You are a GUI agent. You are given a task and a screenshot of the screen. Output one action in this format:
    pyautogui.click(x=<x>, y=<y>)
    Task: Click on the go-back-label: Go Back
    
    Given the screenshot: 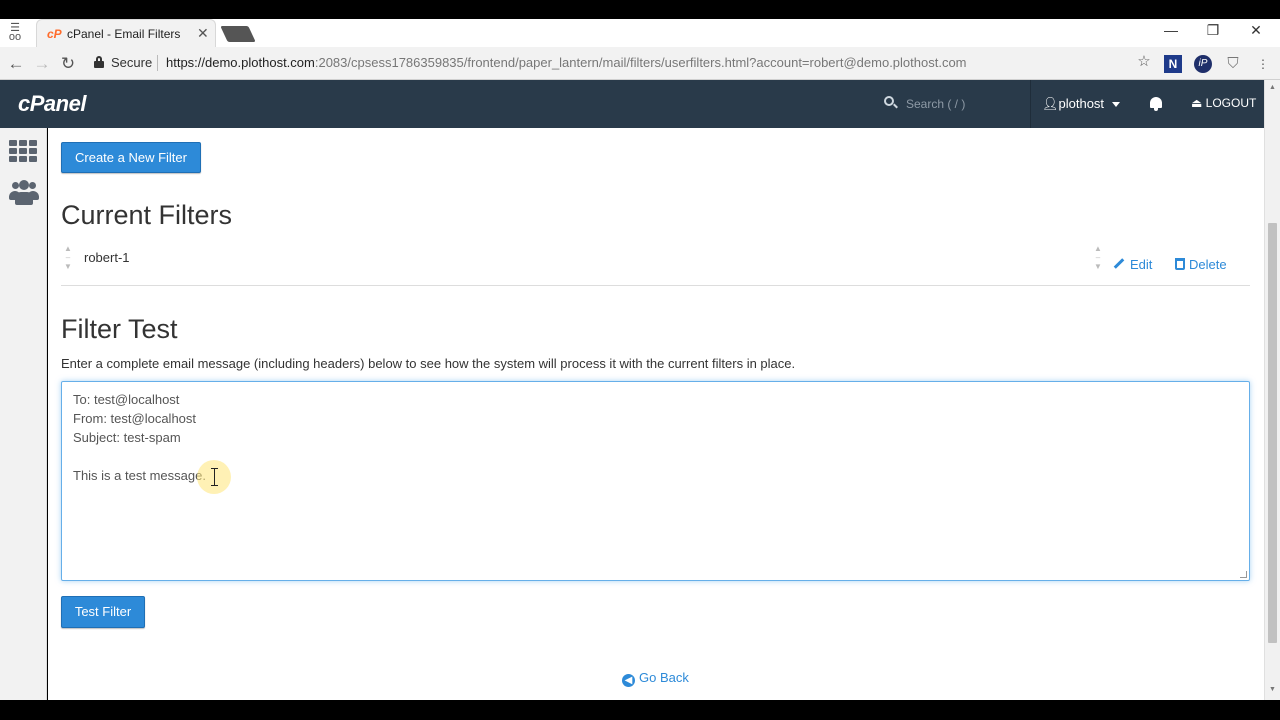 What is the action you would take?
    pyautogui.click(x=664, y=677)
    